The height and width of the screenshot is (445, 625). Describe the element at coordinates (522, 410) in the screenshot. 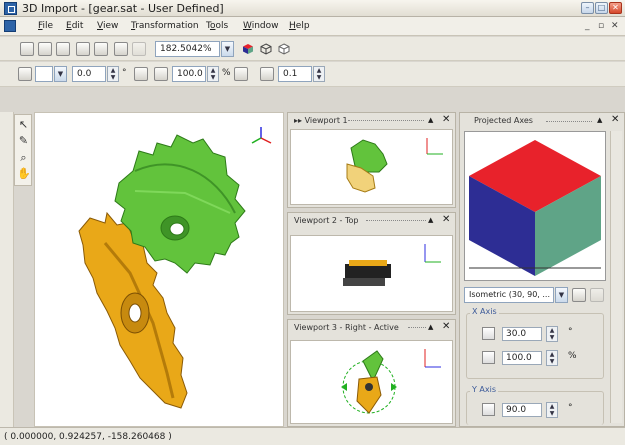

I see `y-angle-field: 90.0` at that location.